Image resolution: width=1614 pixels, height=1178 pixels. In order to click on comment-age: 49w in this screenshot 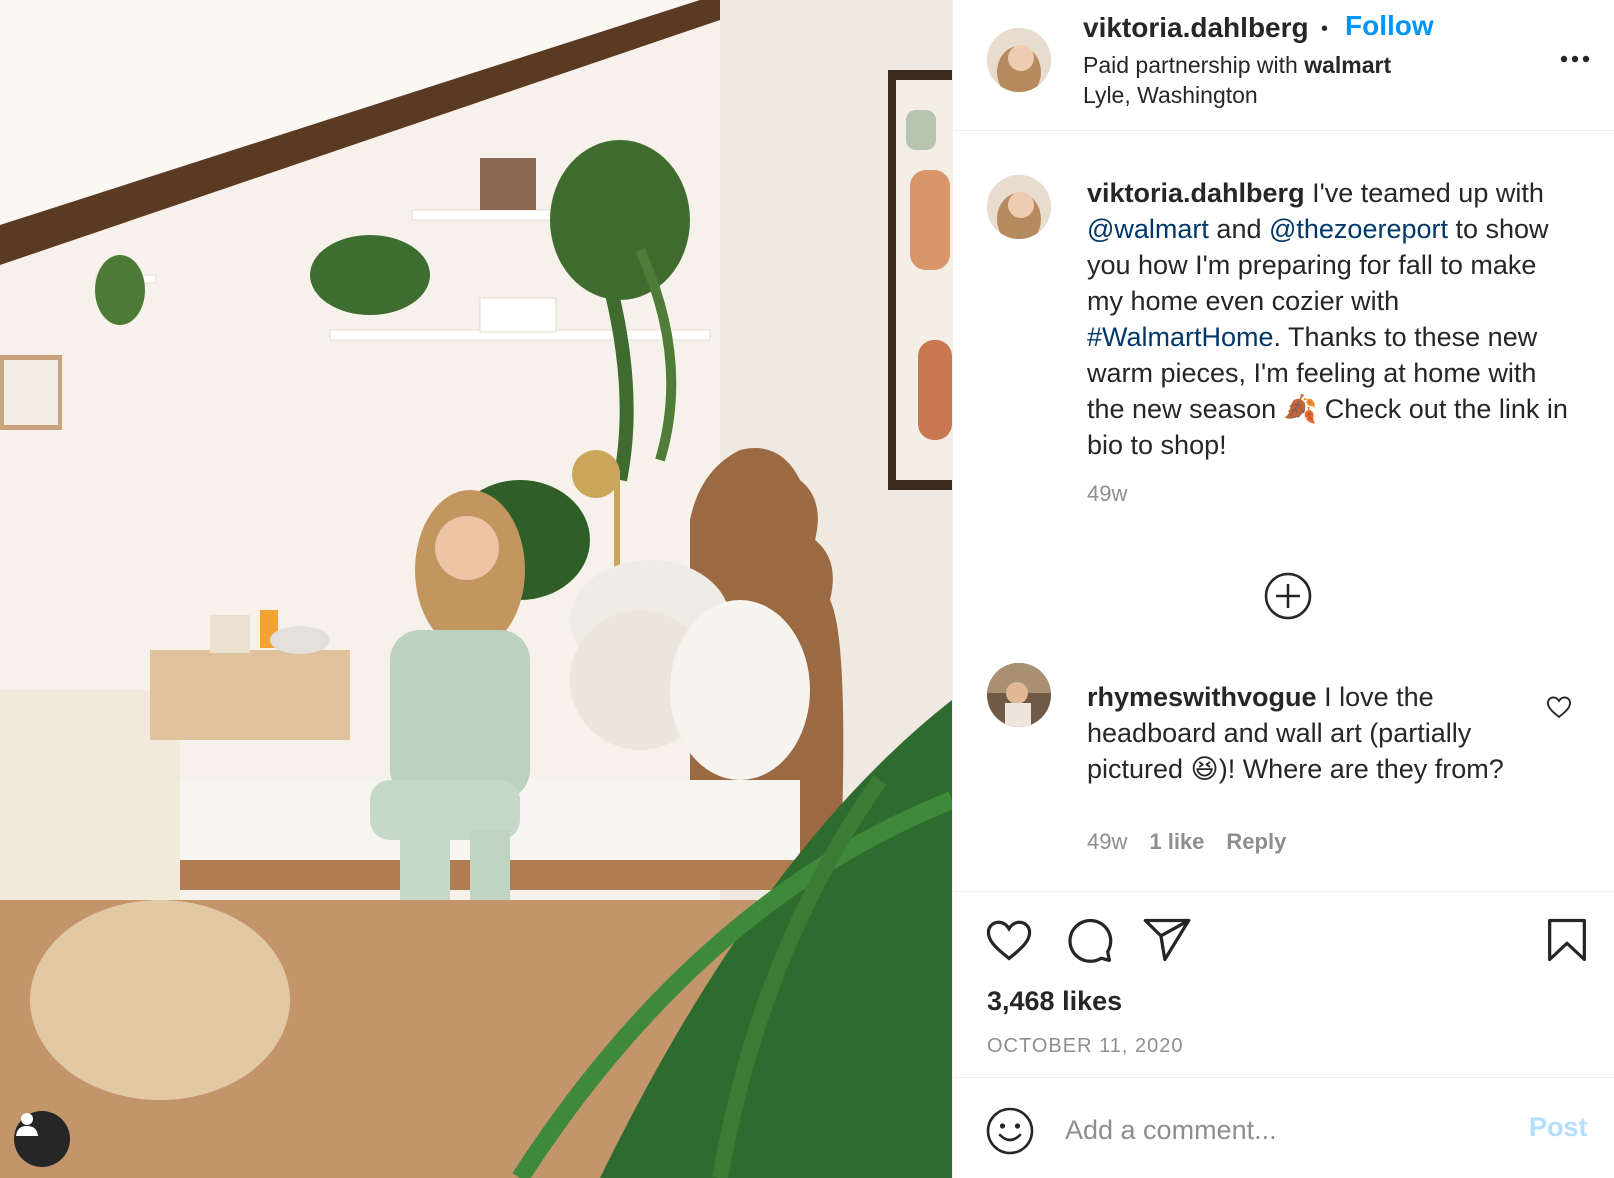, I will do `click(1107, 841)`.